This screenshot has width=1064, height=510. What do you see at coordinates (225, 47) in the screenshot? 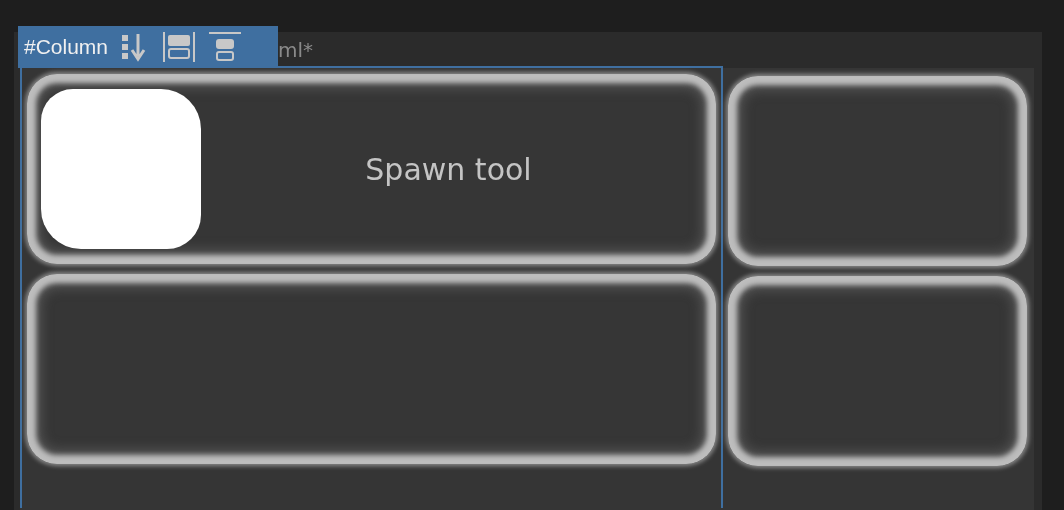
I see `align-top-icon` at bounding box center [225, 47].